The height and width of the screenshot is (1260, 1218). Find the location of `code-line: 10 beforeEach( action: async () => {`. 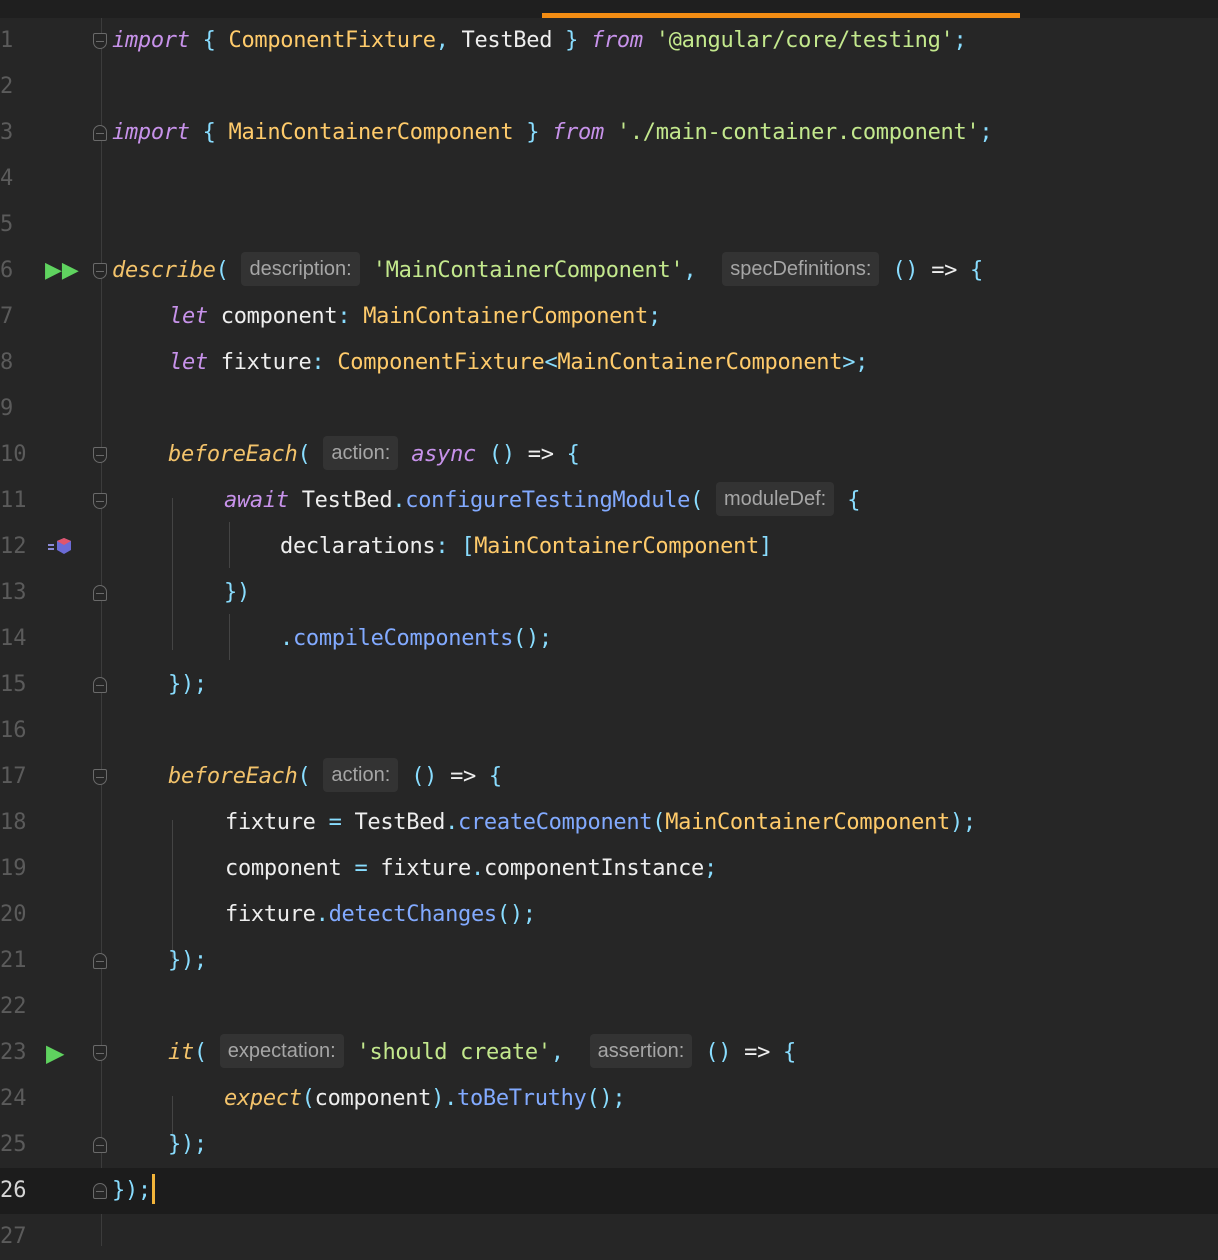

code-line: 10 beforeEach( action: async () => { is located at coordinates (609, 455).